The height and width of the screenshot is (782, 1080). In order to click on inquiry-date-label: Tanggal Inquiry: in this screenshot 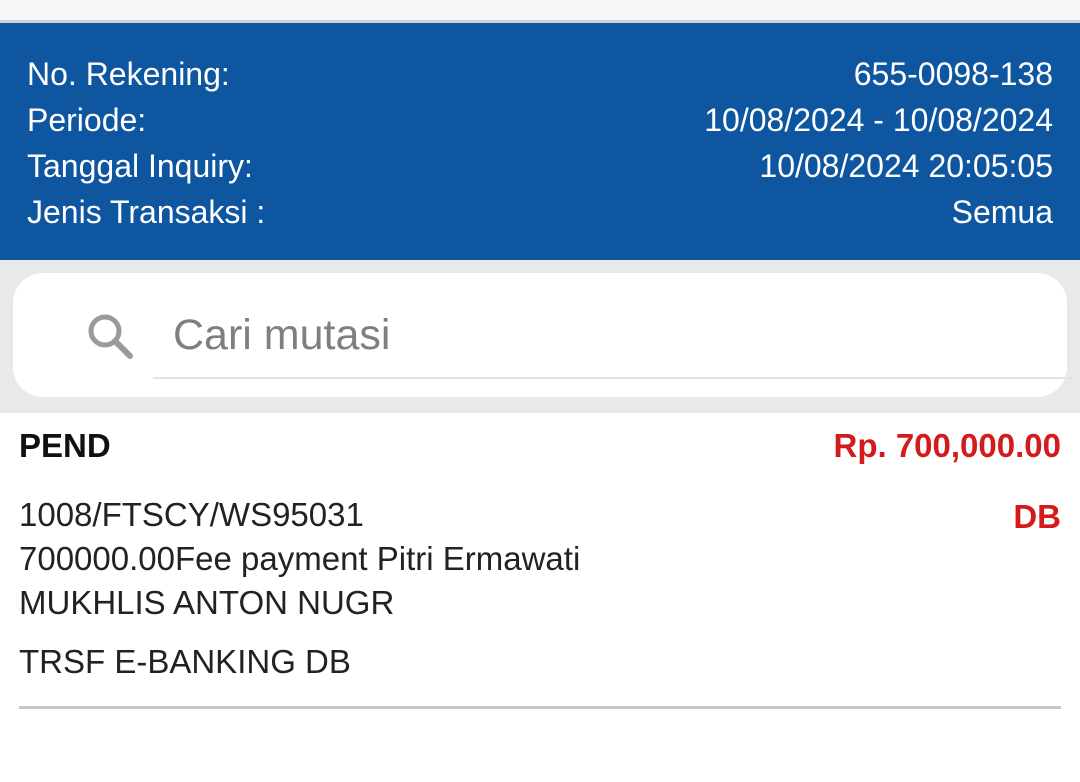, I will do `click(140, 165)`.